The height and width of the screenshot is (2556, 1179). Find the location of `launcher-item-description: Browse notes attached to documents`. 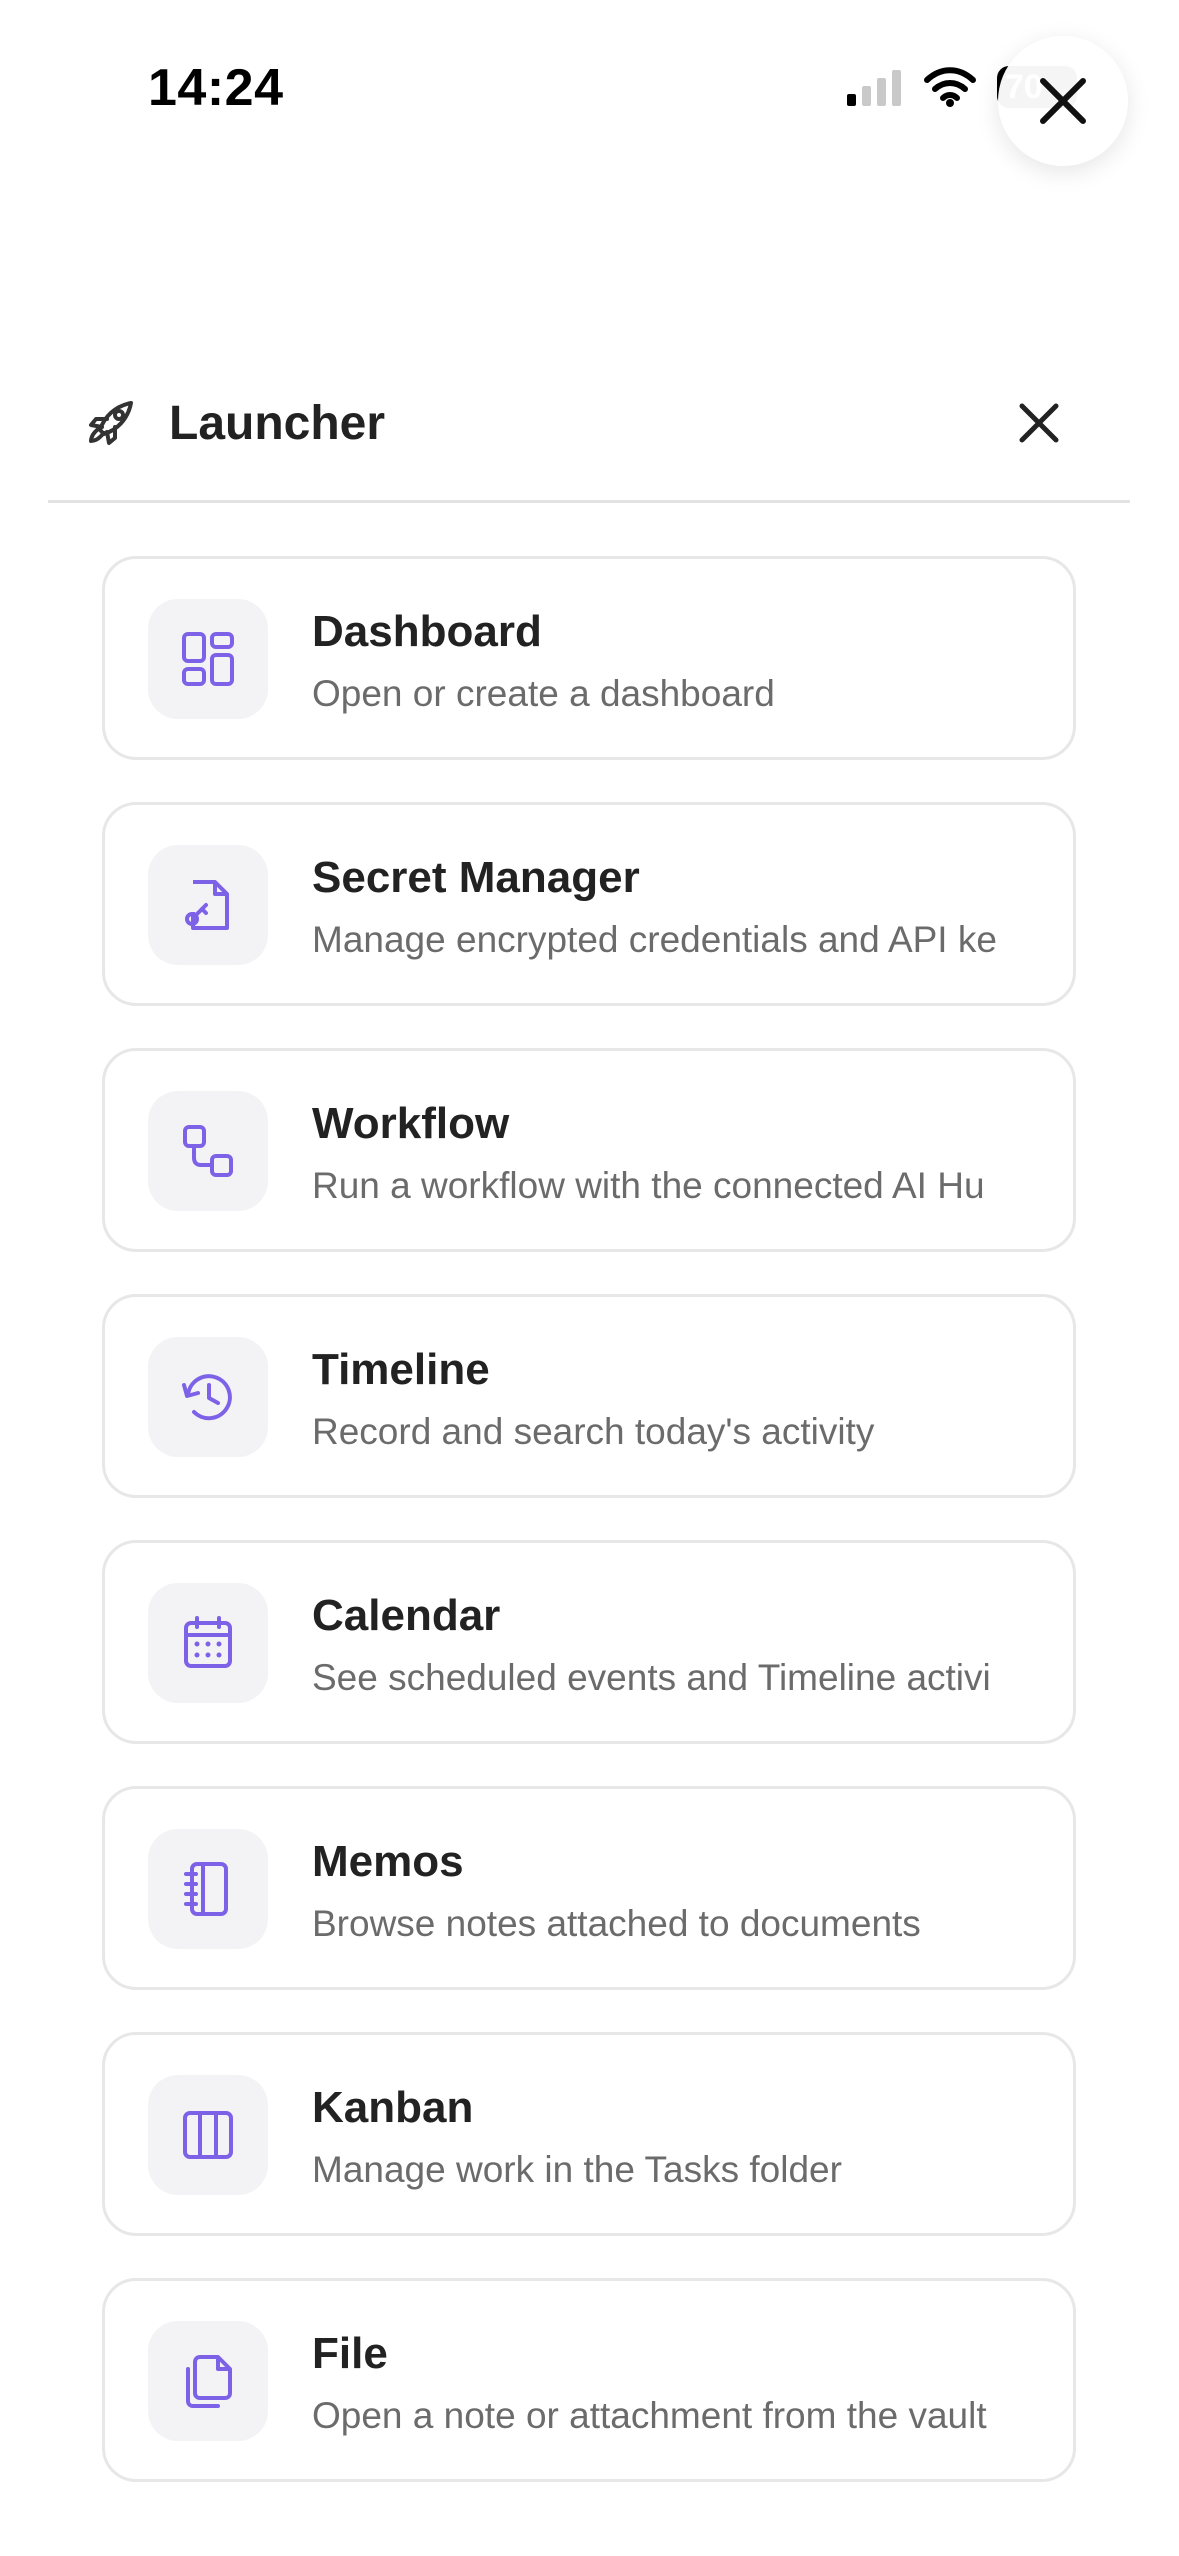

launcher-item-description: Browse notes attached to documents is located at coordinates (616, 1923).